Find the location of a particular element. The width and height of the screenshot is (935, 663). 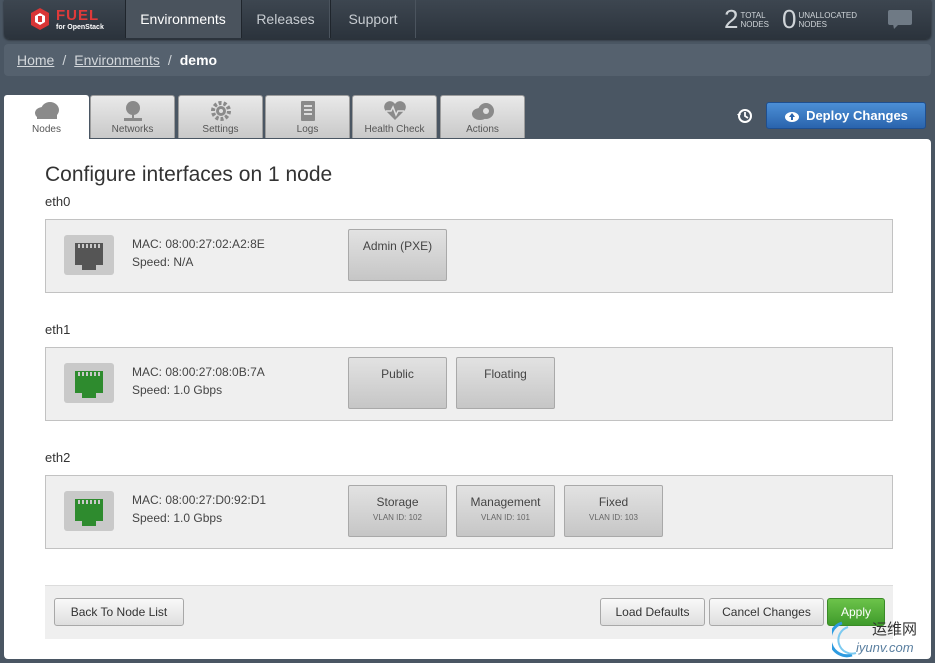

total-nodes-label-2: NODES is located at coordinates (754, 24).